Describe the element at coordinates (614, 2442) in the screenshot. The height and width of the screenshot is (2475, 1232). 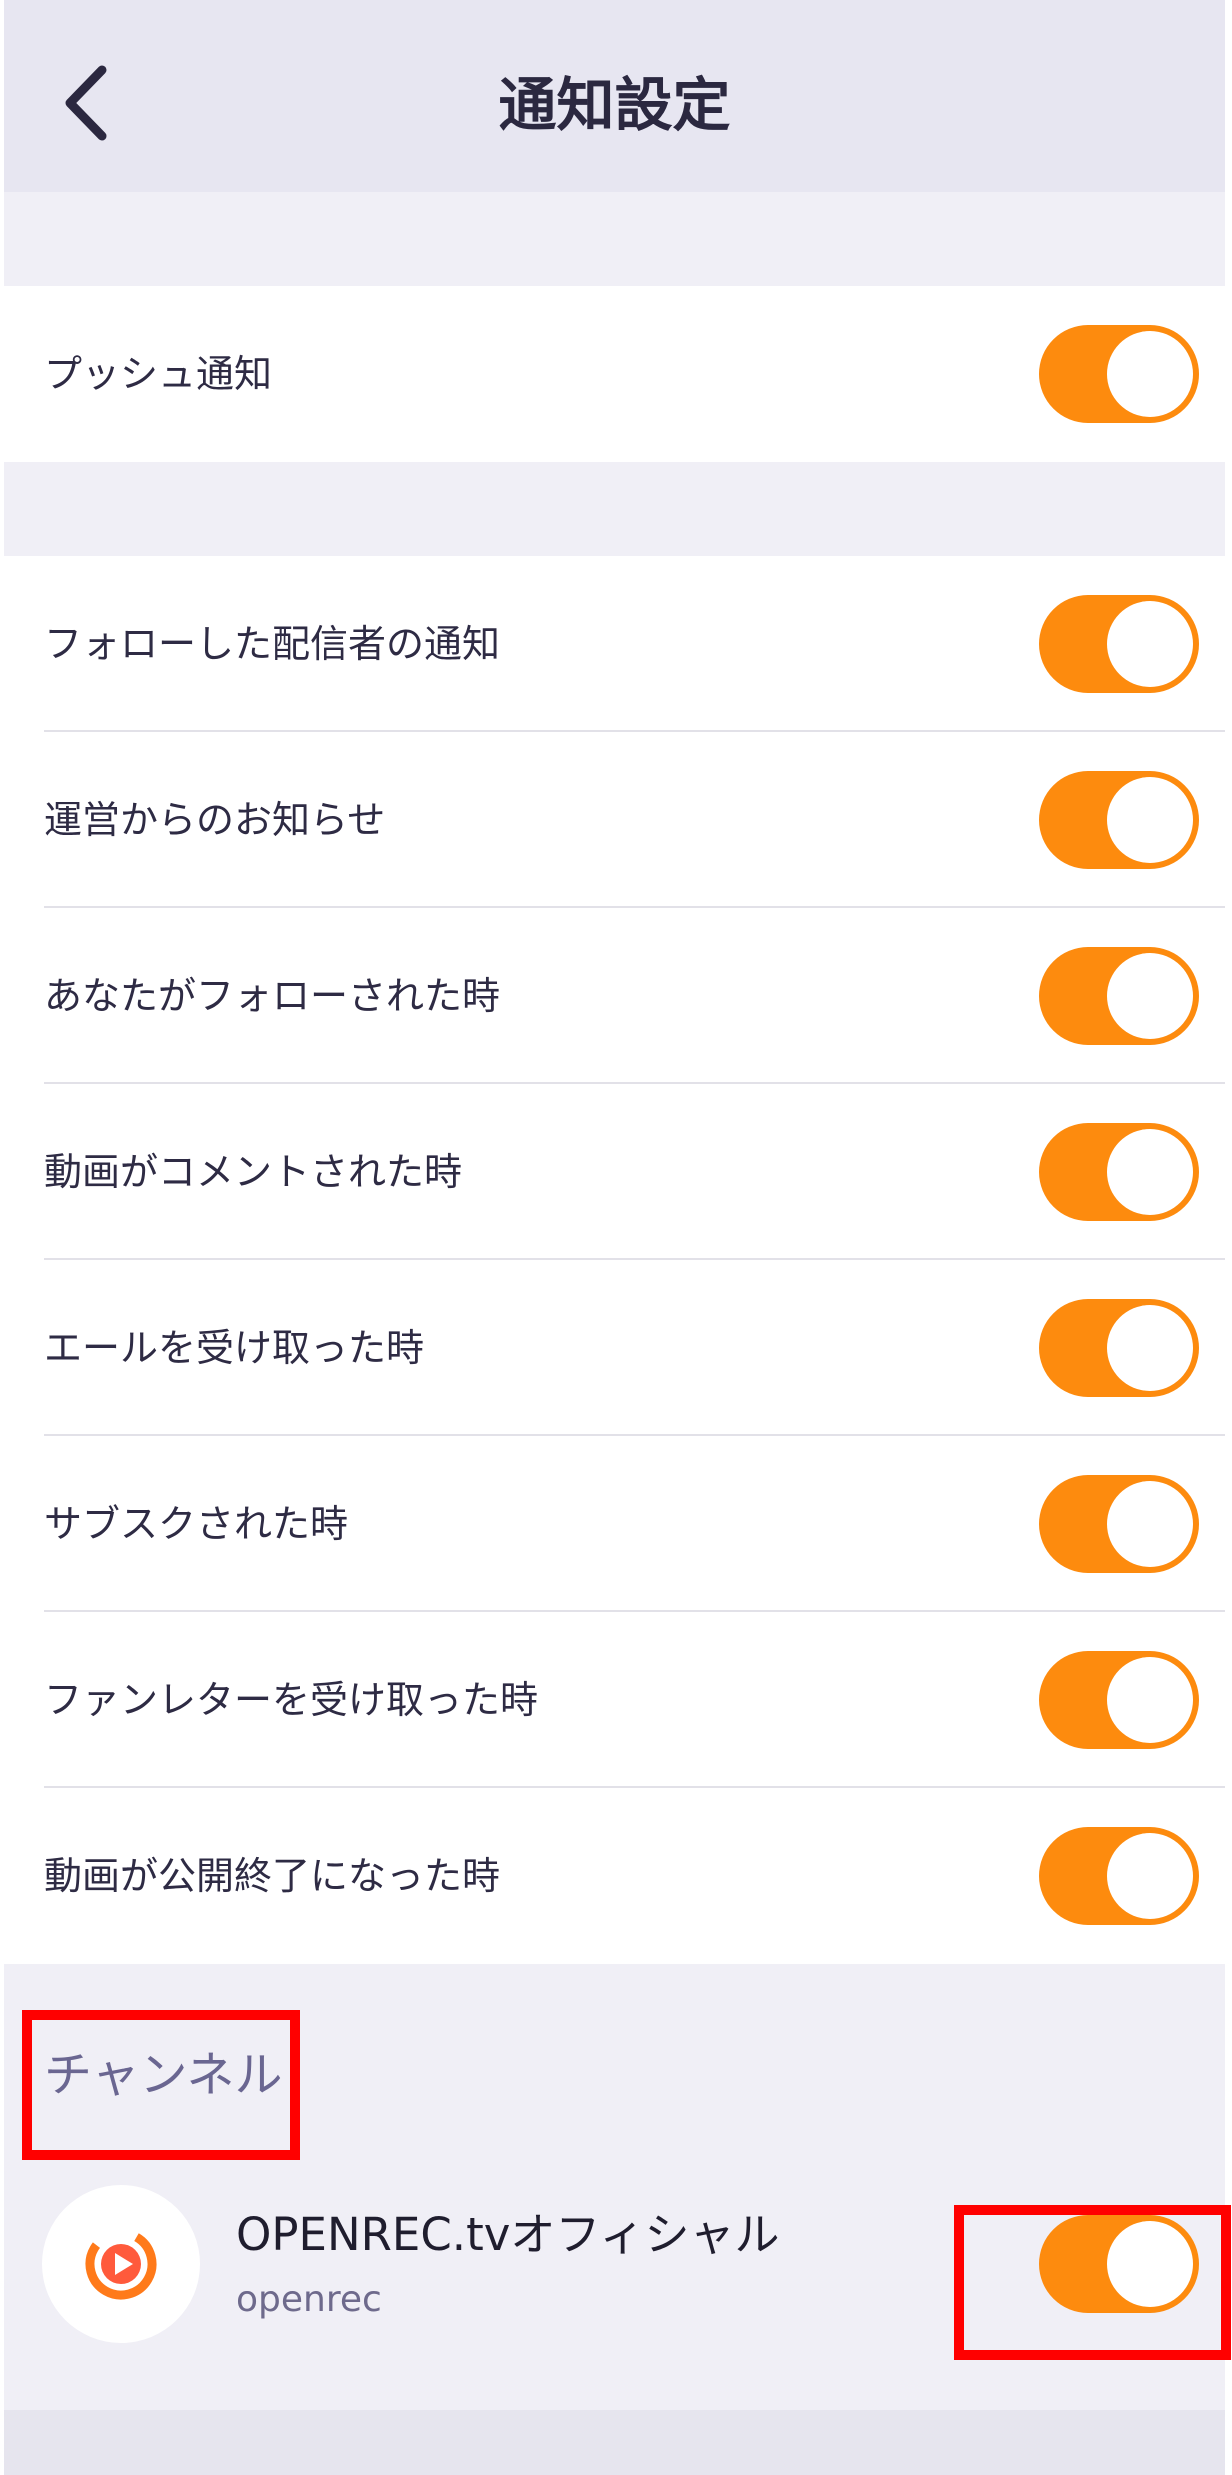
I see `bottom-strip` at that location.